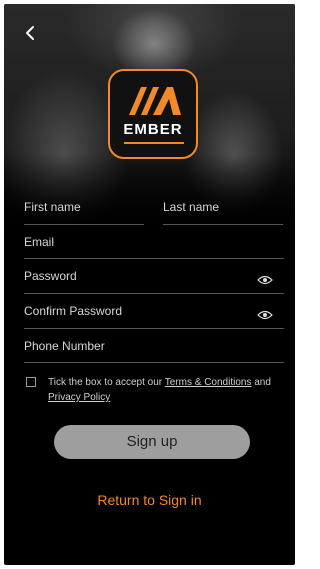 This screenshot has height=569, width=320. Describe the element at coordinates (149, 500) in the screenshot. I see `return-to-sign-in-link: Return to Sign in` at that location.